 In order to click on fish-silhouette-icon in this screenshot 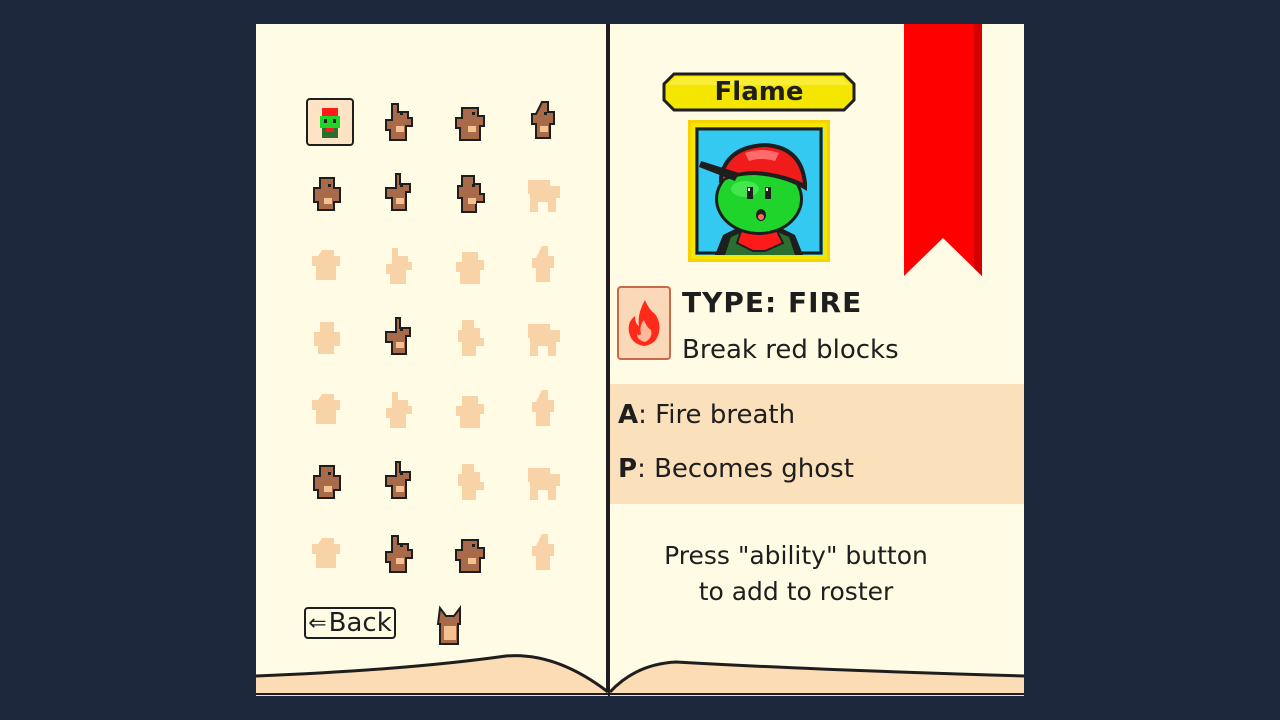, I will do `click(543, 552)`.